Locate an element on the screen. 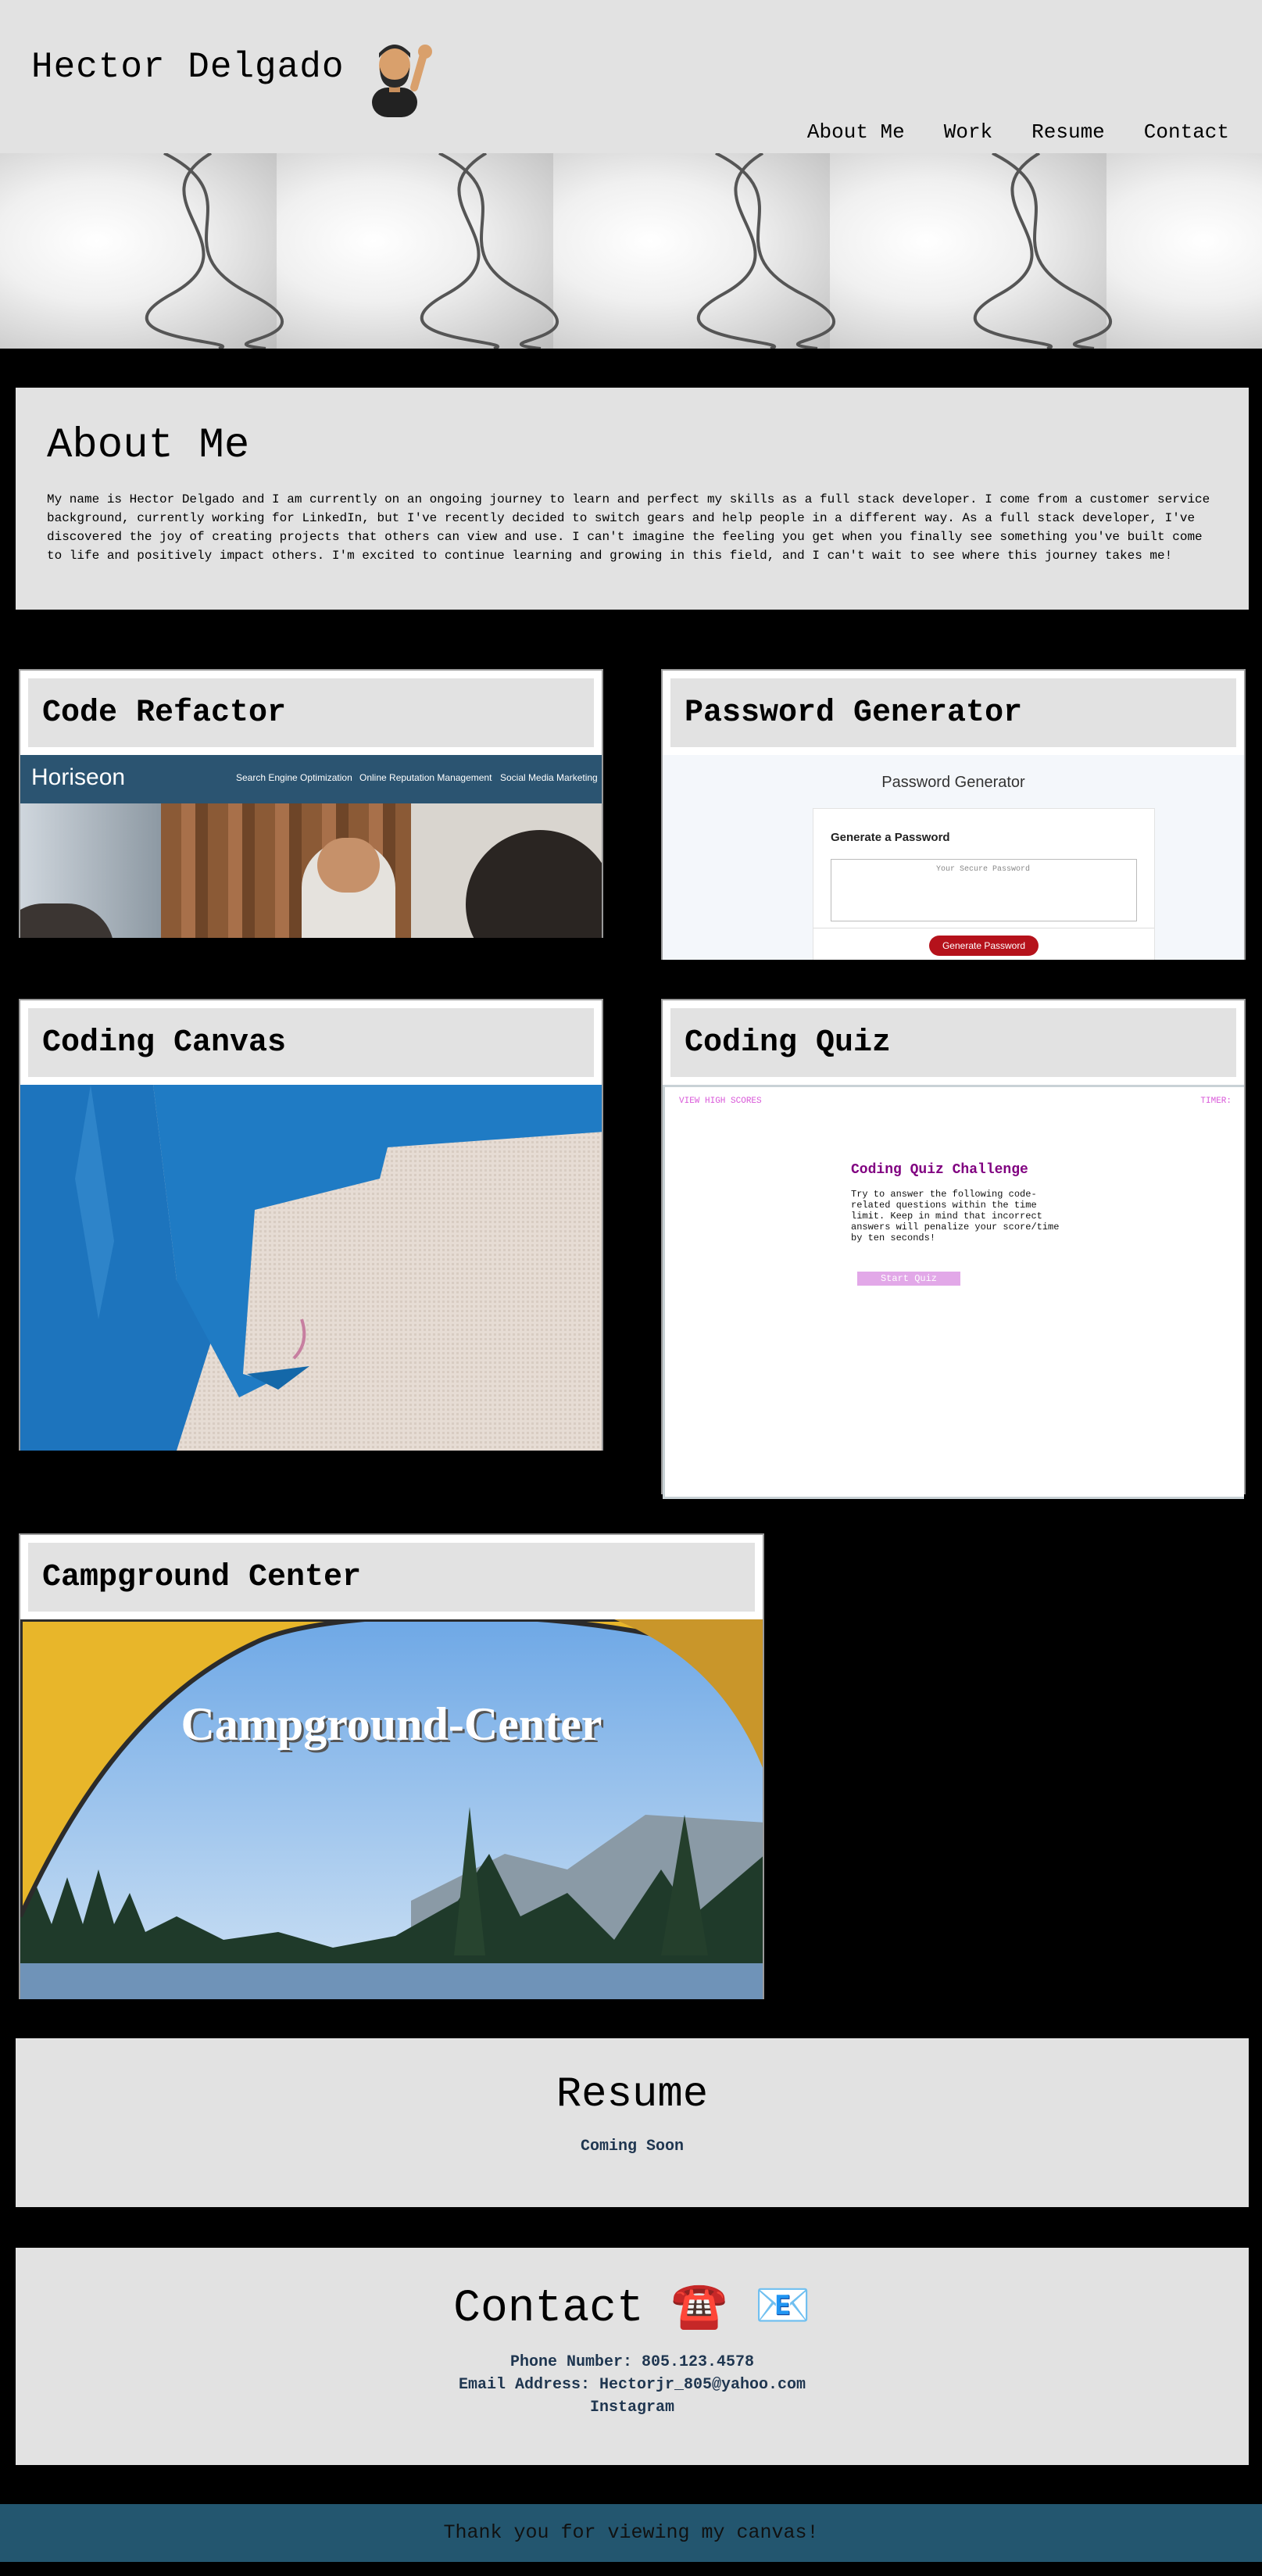  site-footer: Thank you for viewing my canvas! is located at coordinates (631, 2533).